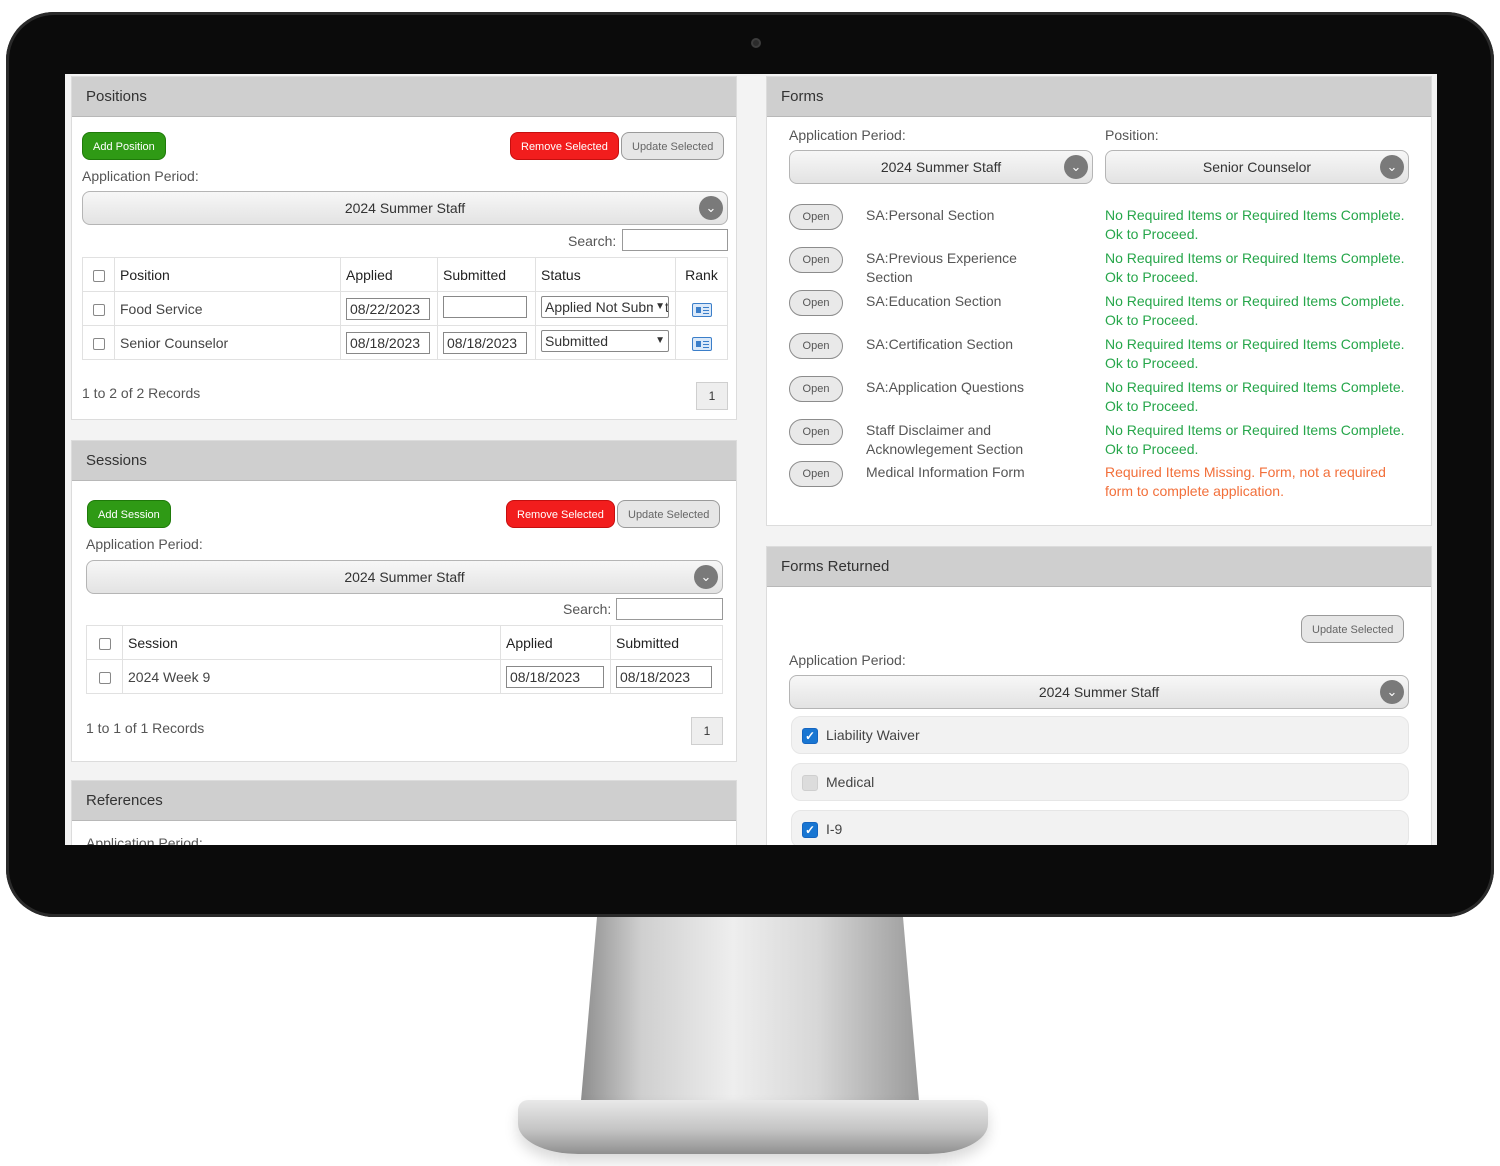  Describe the element at coordinates (577, 341) in the screenshot. I see `status-value: Submitted` at that location.